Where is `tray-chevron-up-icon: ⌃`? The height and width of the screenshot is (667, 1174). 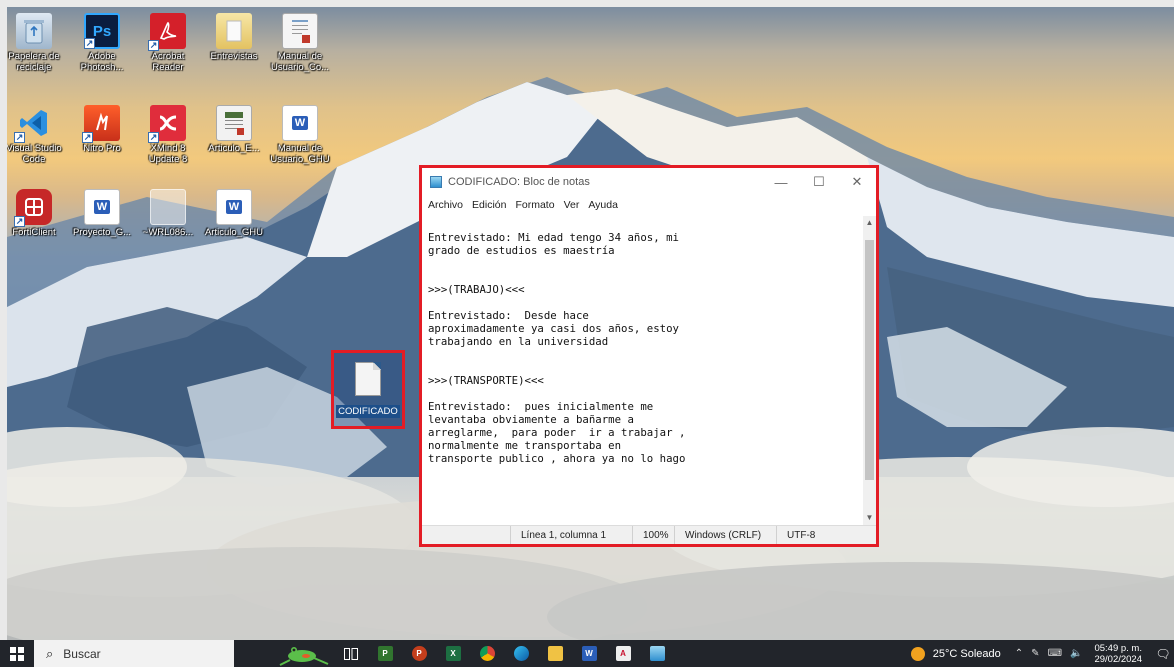 tray-chevron-up-icon: ⌃ is located at coordinates (1019, 653).